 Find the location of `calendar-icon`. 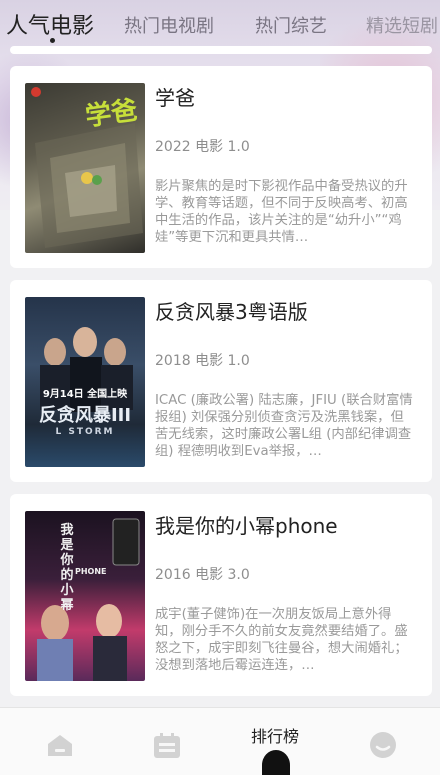

calendar-icon is located at coordinates (167, 745).